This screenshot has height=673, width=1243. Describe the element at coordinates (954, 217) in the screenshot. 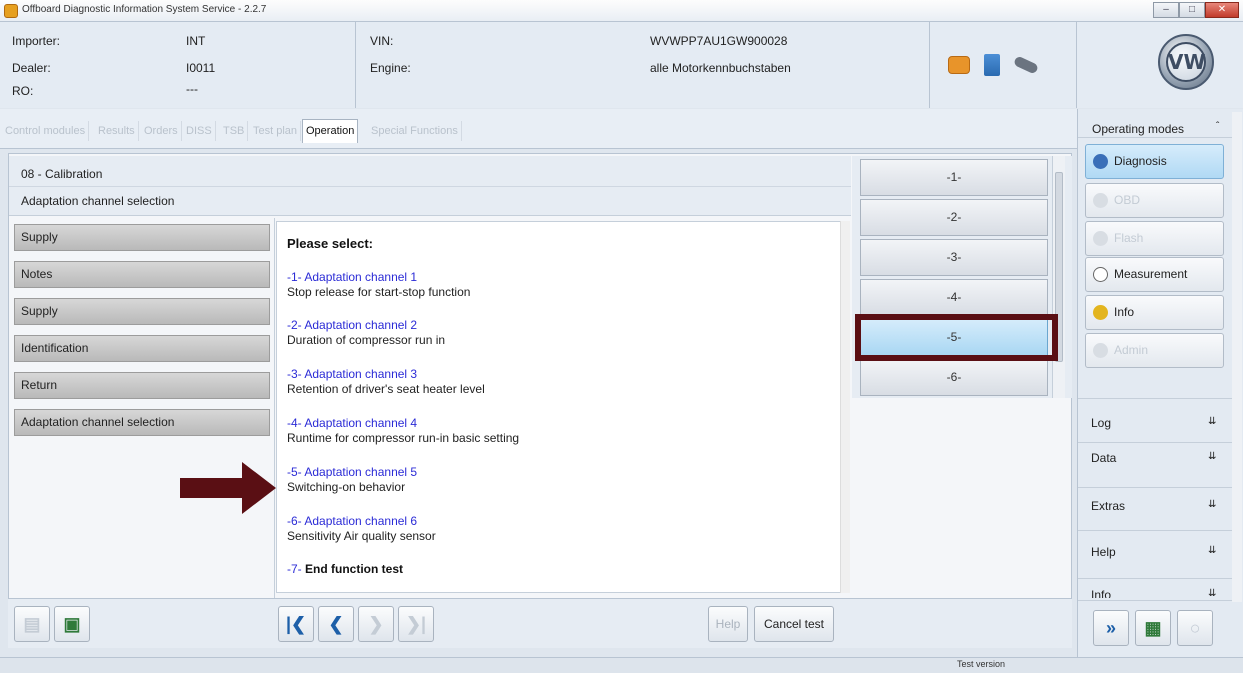

I see `number-button-2: -2-` at that location.